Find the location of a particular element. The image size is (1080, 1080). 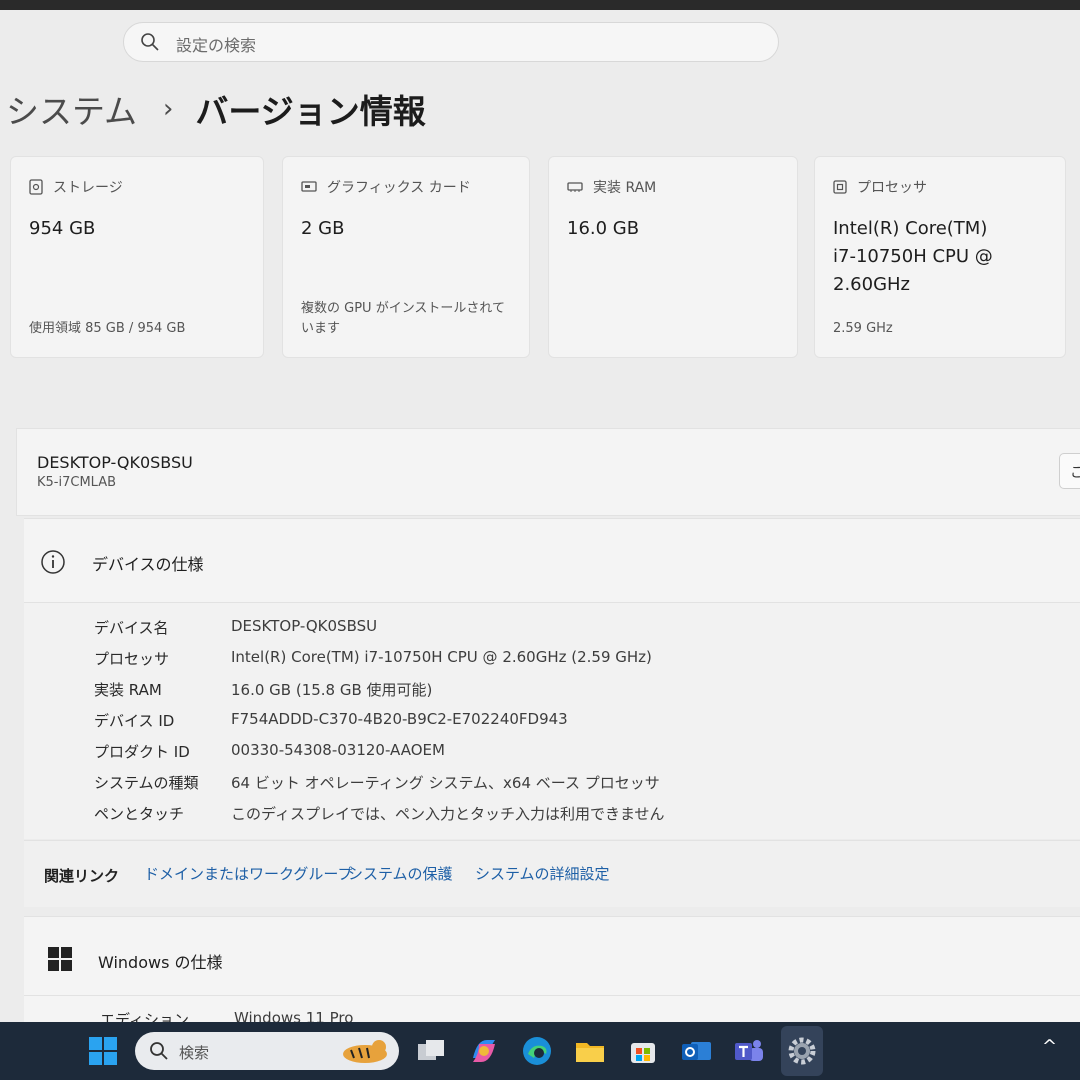

related-links-label: 関連リンク is located at coordinates (82, 876).